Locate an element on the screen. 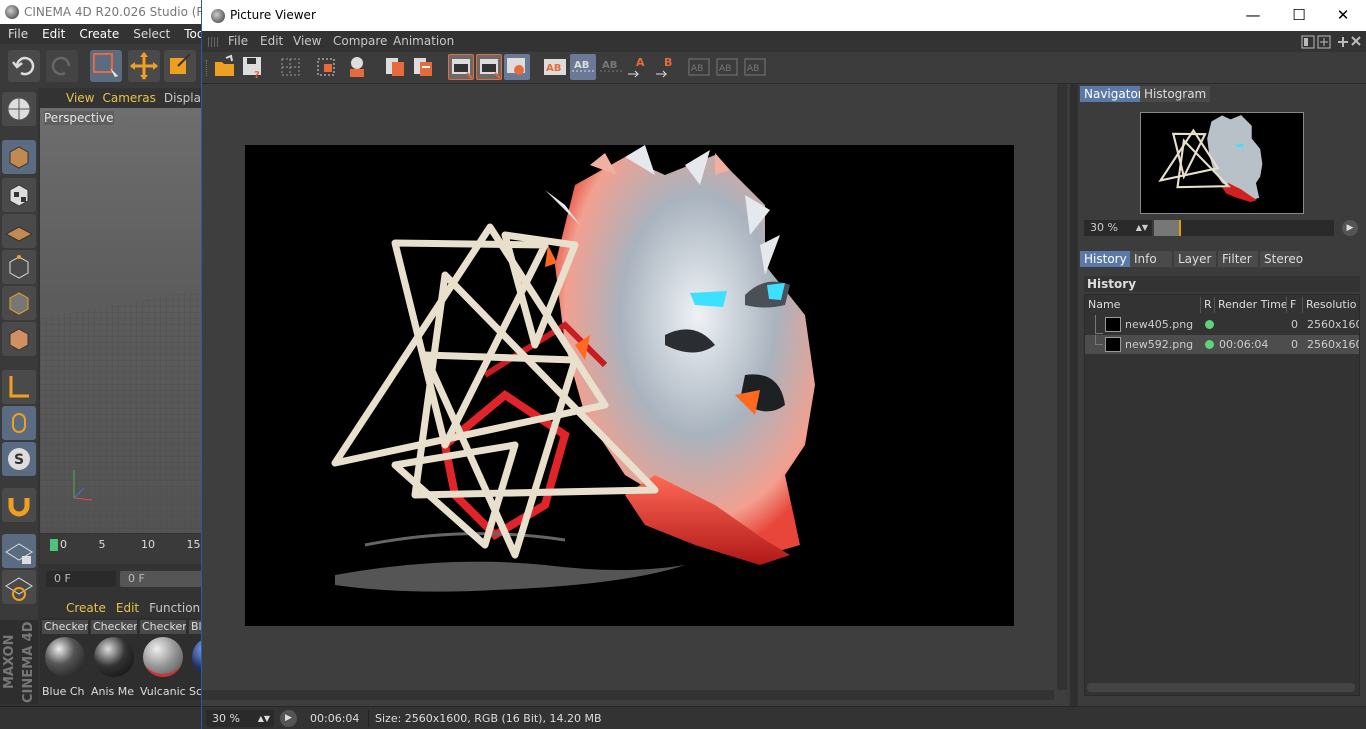 The image size is (1366, 729). tab-filter: Filter is located at coordinates (1238, 259).